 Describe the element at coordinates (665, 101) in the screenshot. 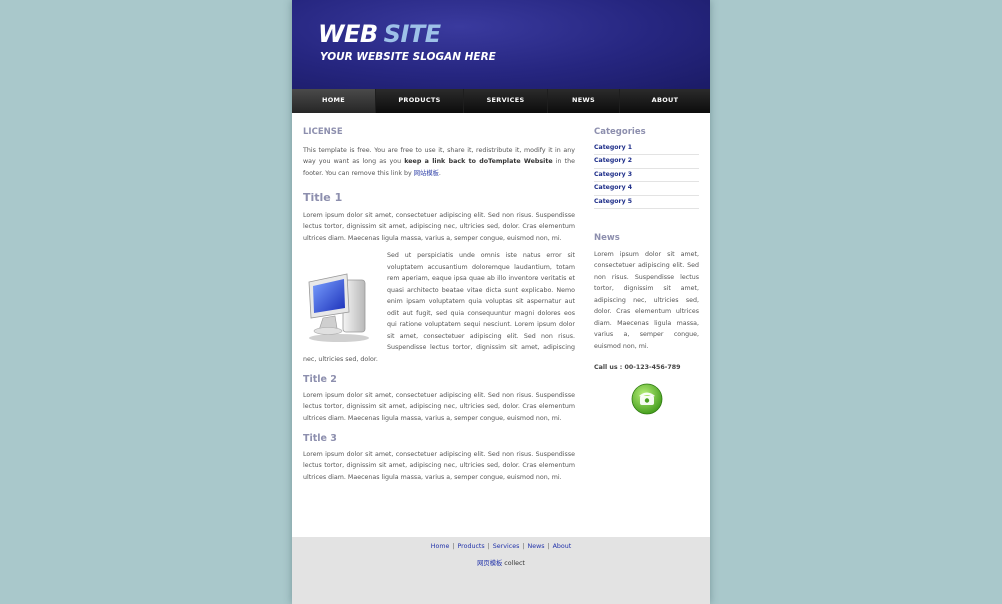

I see `nav-item-about: ABOUT` at that location.